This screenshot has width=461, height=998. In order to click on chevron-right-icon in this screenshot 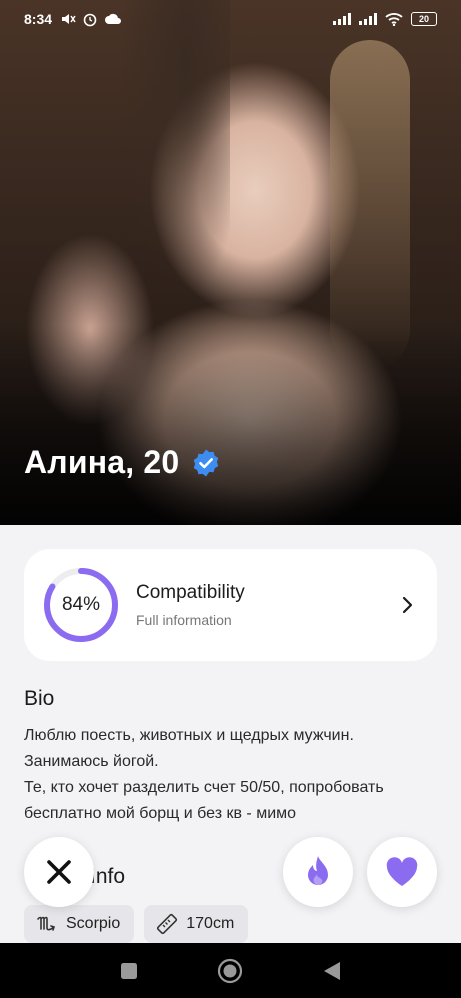, I will do `click(407, 605)`.